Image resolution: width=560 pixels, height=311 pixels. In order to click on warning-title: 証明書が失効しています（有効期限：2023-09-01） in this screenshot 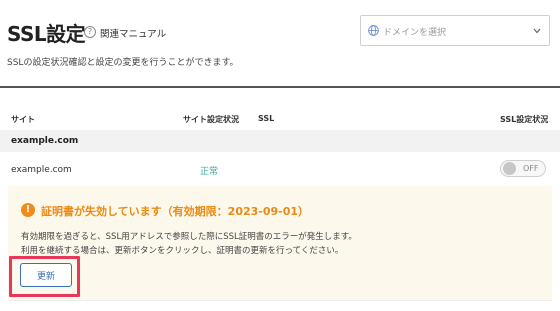, I will do `click(175, 211)`.